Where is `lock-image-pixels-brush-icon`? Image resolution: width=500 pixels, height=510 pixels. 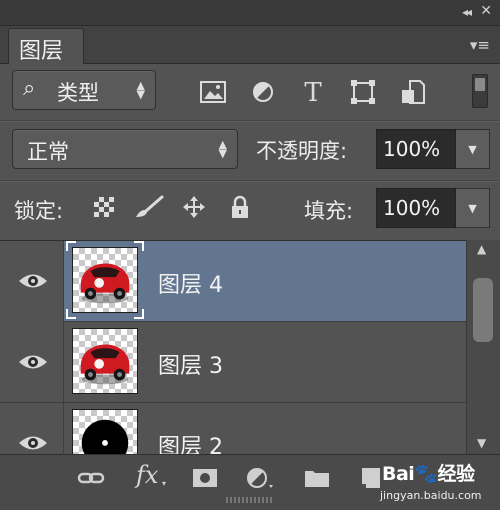 lock-image-pixels-brush-icon is located at coordinates (149, 207).